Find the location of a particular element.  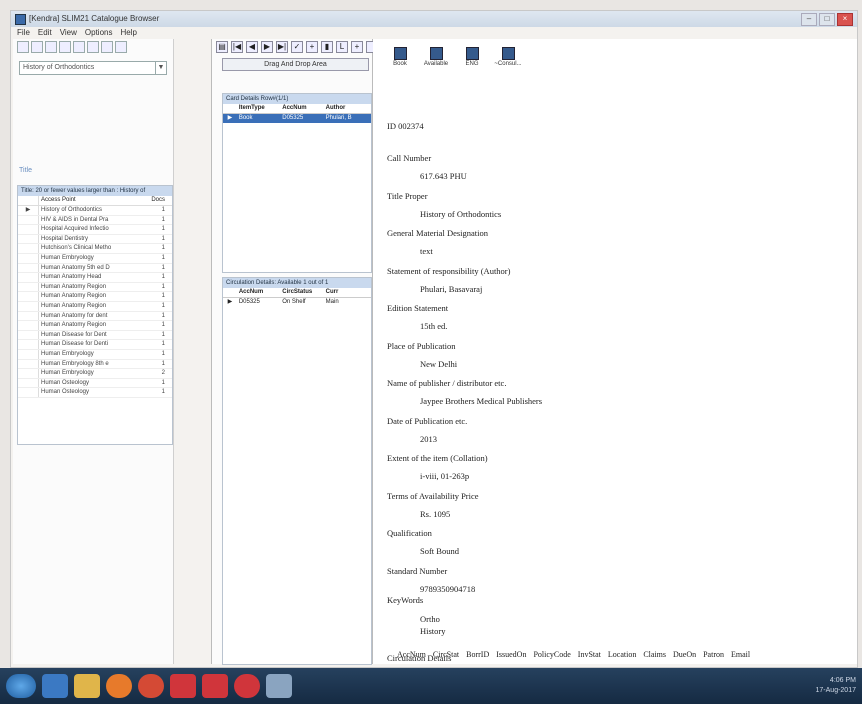

column-docs: Docs is located at coordinates (156, 200).